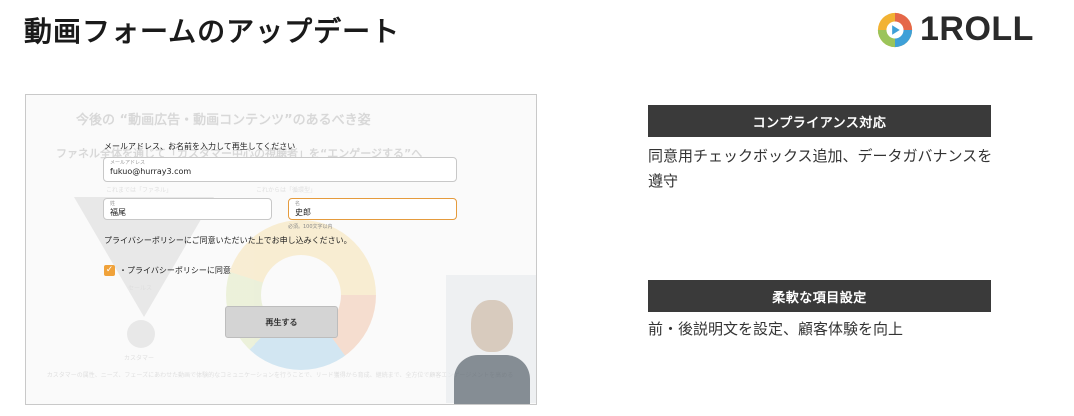 The height and width of the screenshot is (416, 1074). I want to click on checkmark-icon: ✓, so click(109, 270).